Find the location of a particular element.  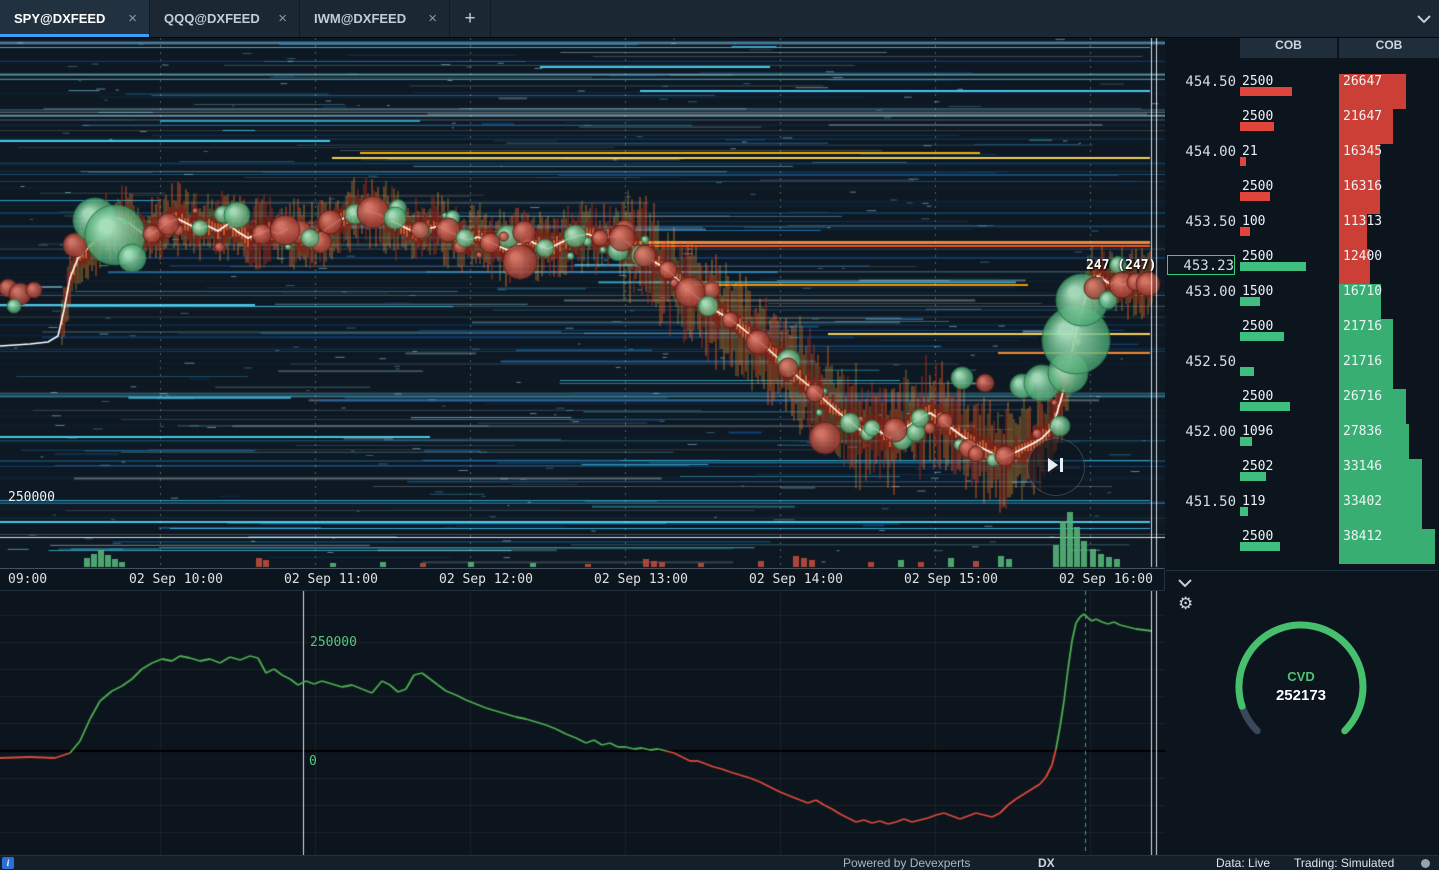

price-level-label: 452.00 is located at coordinates (1210, 431).